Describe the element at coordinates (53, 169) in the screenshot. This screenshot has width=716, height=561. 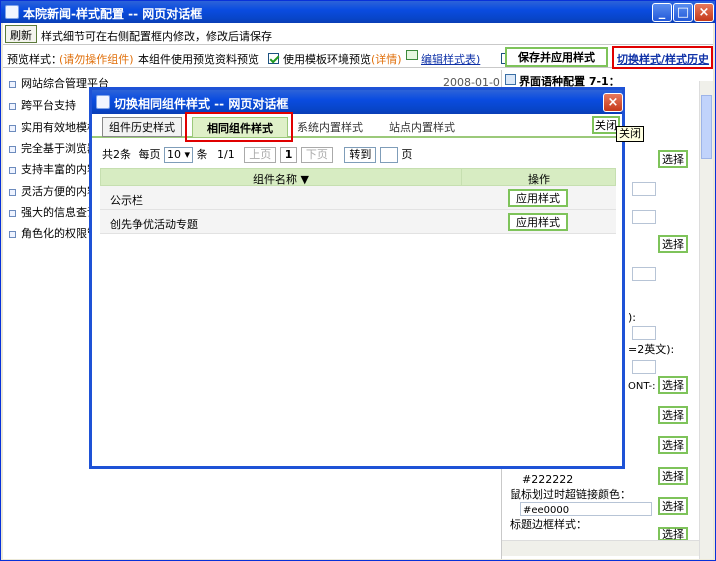
I see `list-item: 支持丰富的内容` at that location.